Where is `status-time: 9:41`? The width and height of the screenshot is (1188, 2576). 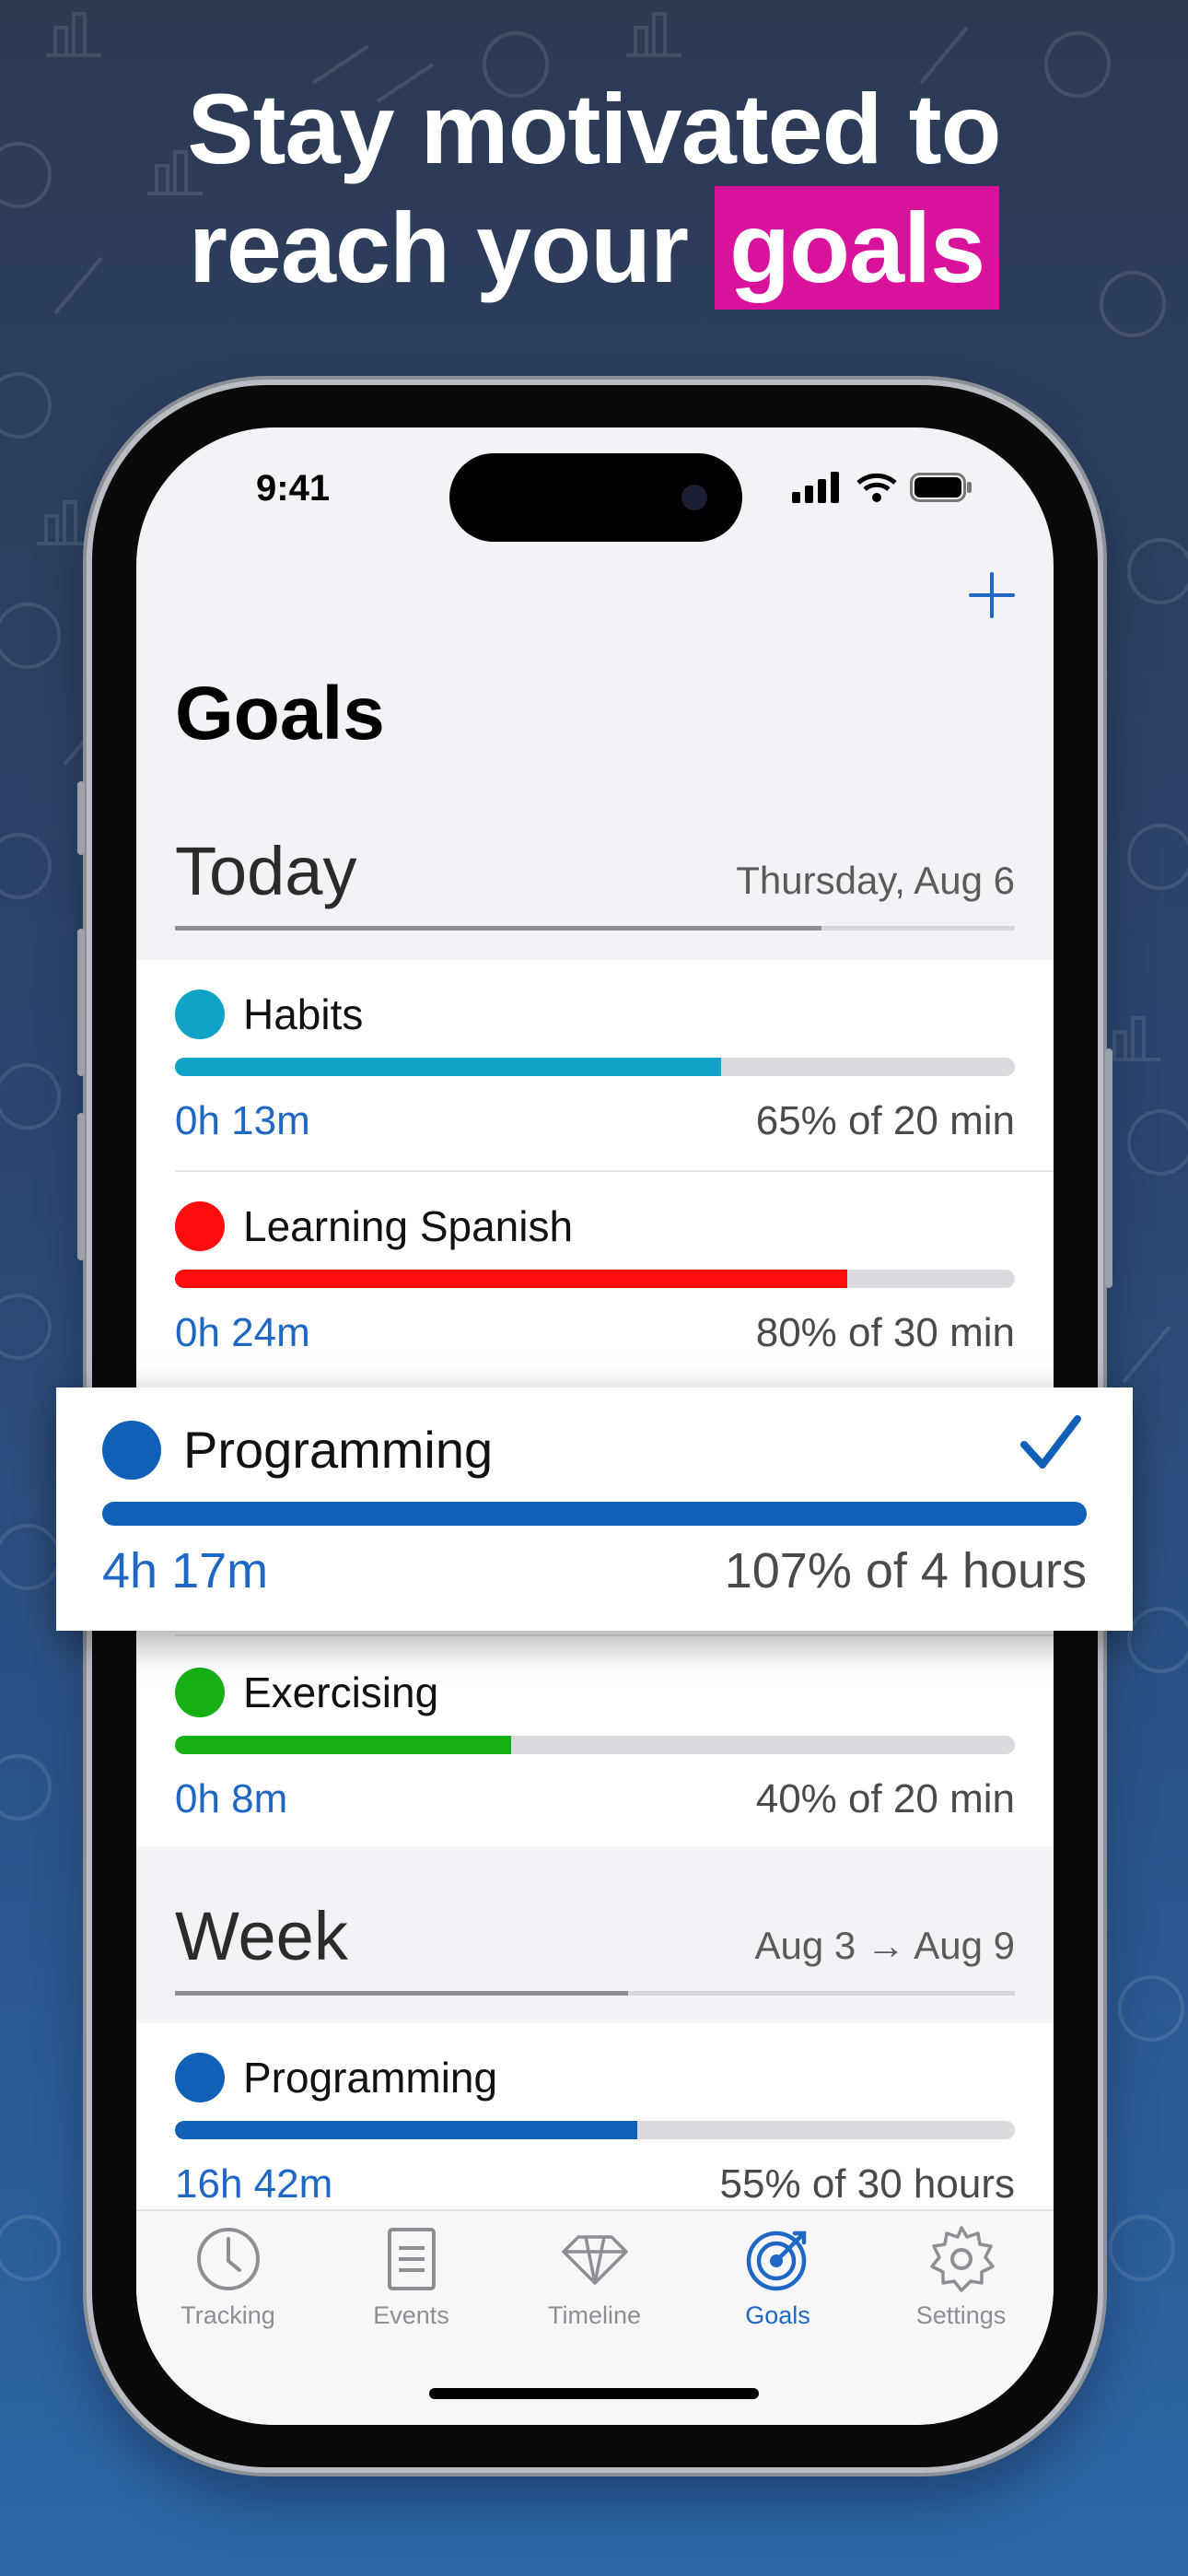 status-time: 9:41 is located at coordinates (294, 488).